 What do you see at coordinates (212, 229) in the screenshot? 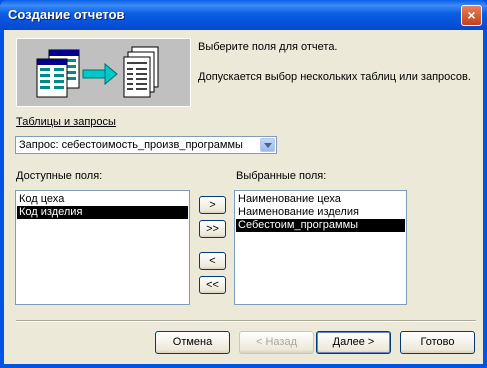
I see `add-all-fields-button: >>` at bounding box center [212, 229].